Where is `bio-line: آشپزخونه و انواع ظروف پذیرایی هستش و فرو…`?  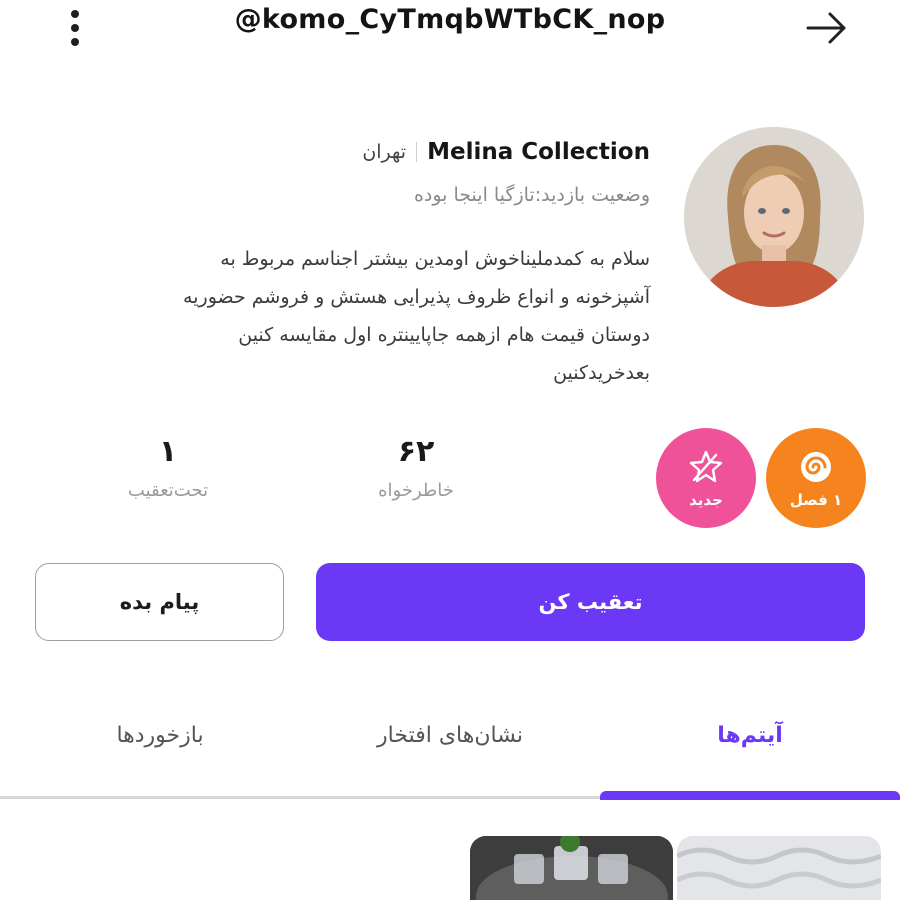 bio-line: آشپزخونه و انواع ظروف پذیرایی هستش و فرو… is located at coordinates (416, 297).